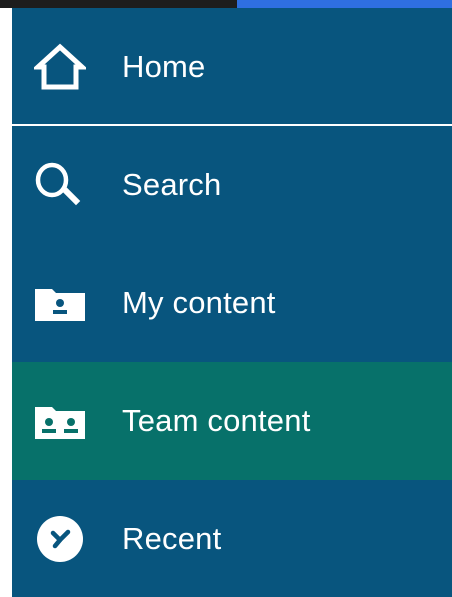 The image size is (452, 597). What do you see at coordinates (216, 420) in the screenshot?
I see `nav-item-label: Team content` at bounding box center [216, 420].